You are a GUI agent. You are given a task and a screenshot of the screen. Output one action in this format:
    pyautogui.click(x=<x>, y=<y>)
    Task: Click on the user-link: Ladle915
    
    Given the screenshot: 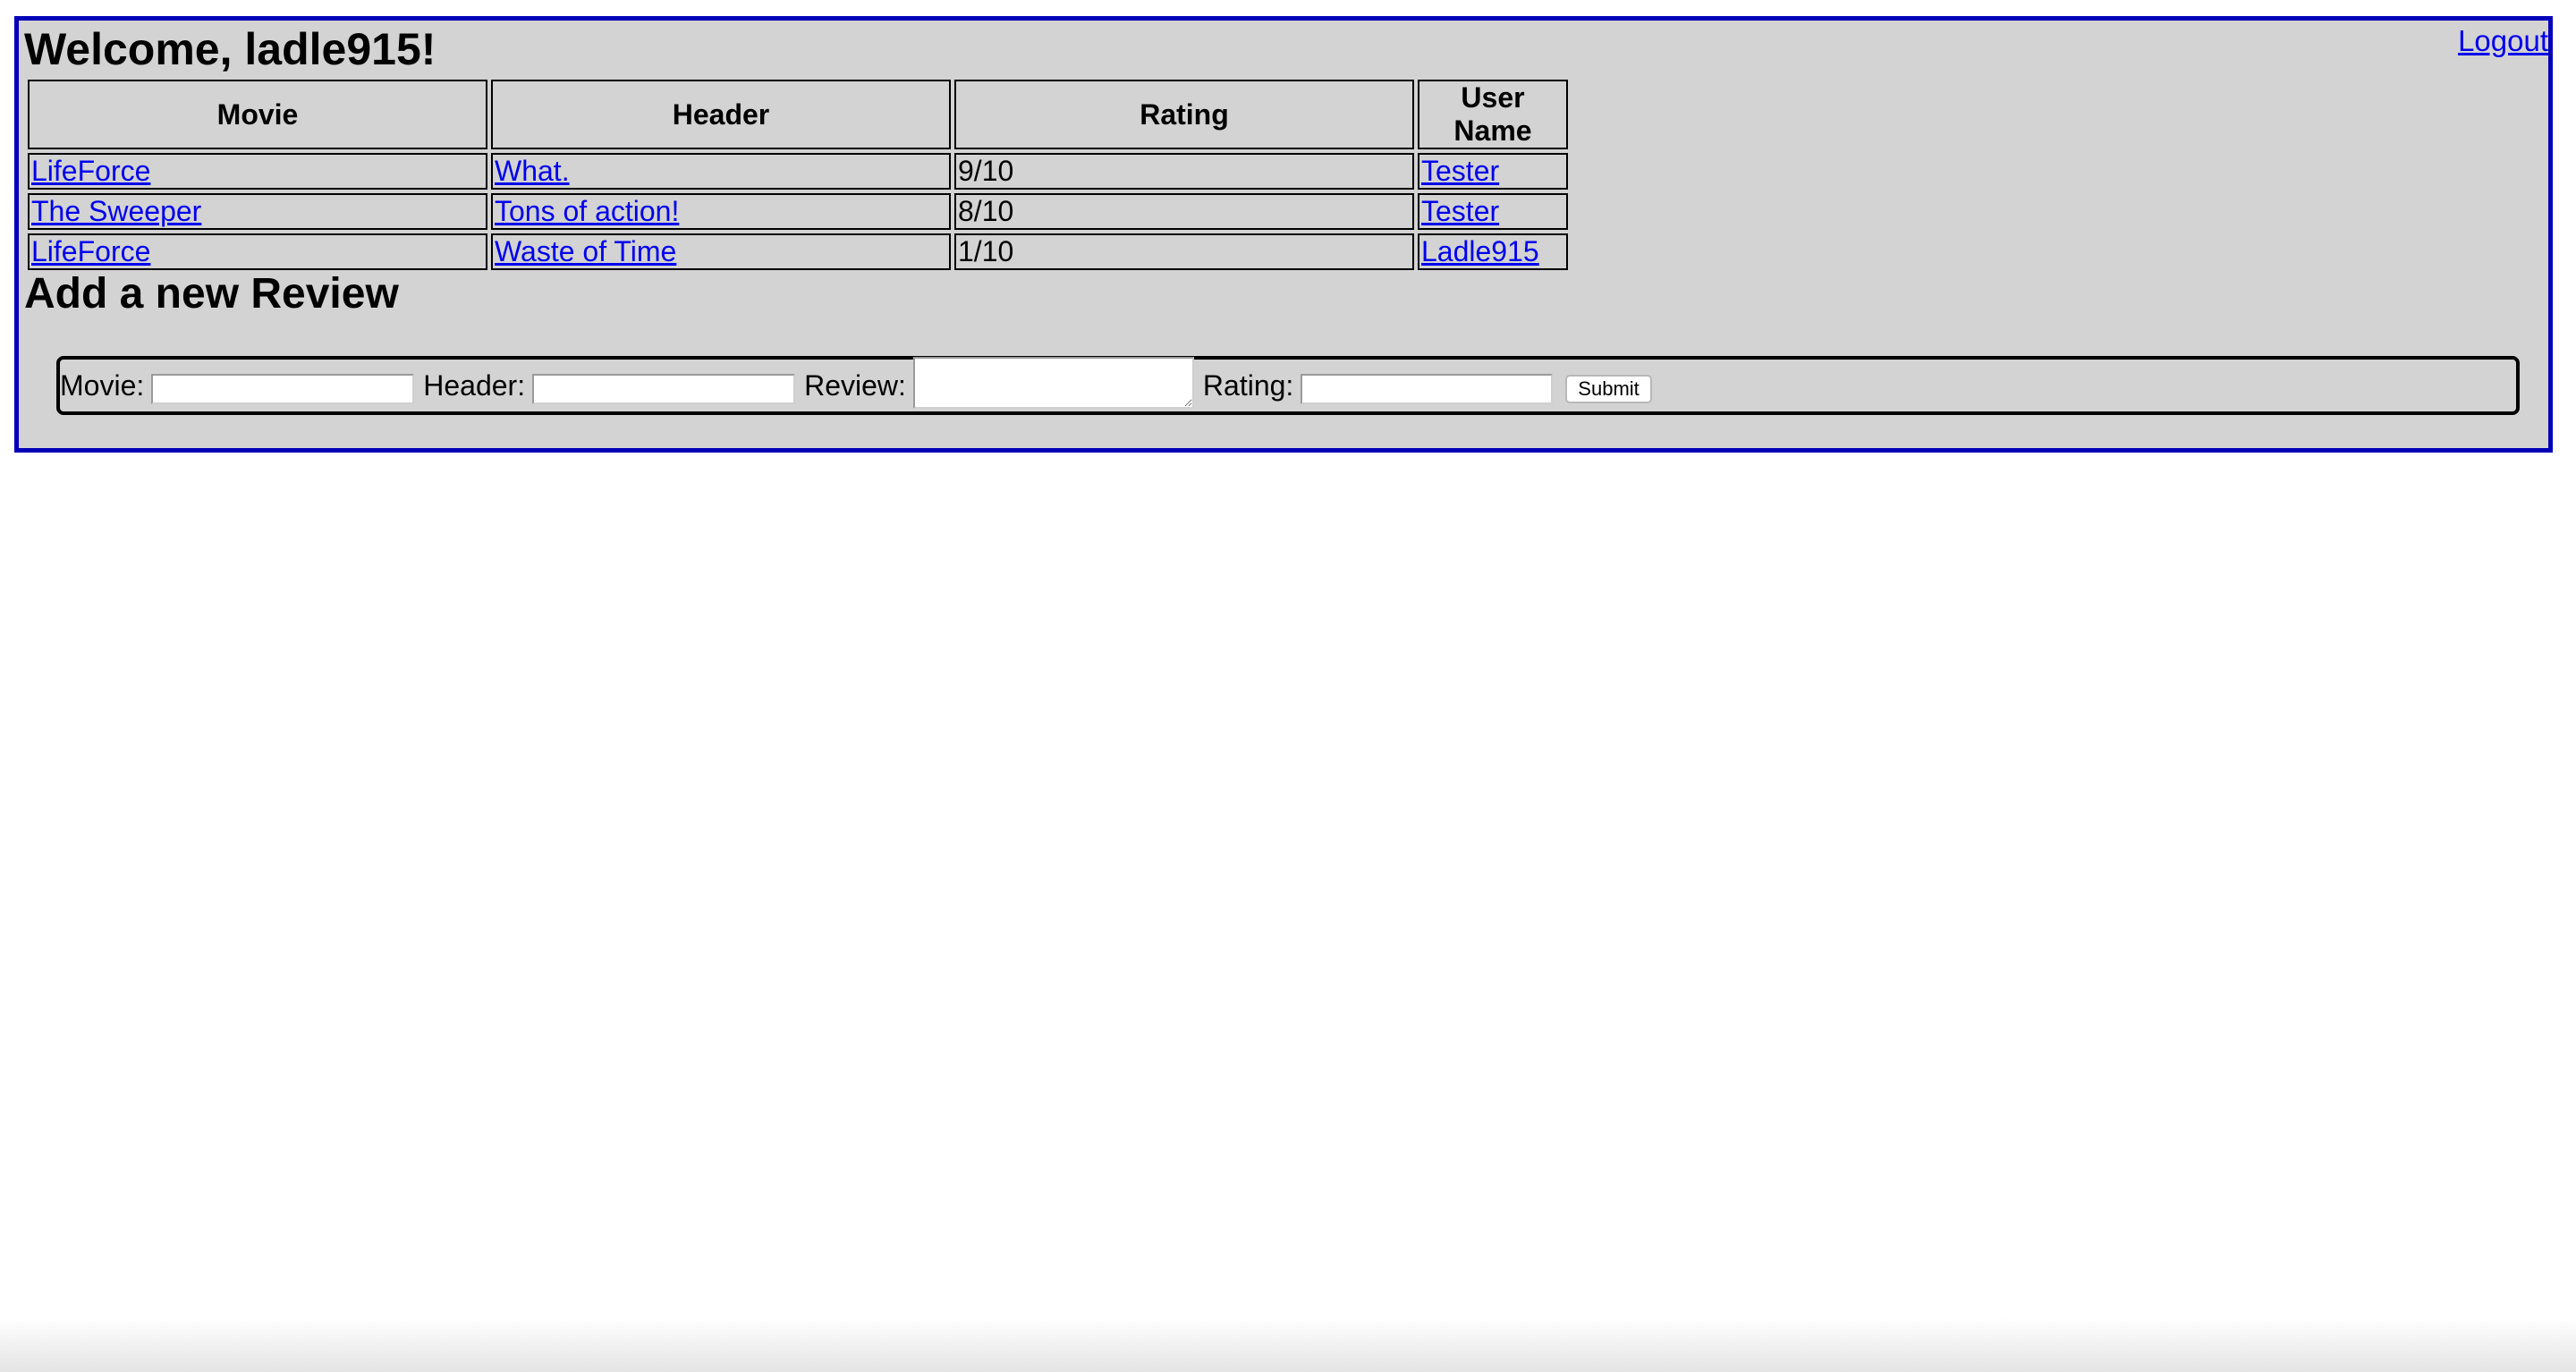 What is the action you would take?
    pyautogui.click(x=1480, y=251)
    